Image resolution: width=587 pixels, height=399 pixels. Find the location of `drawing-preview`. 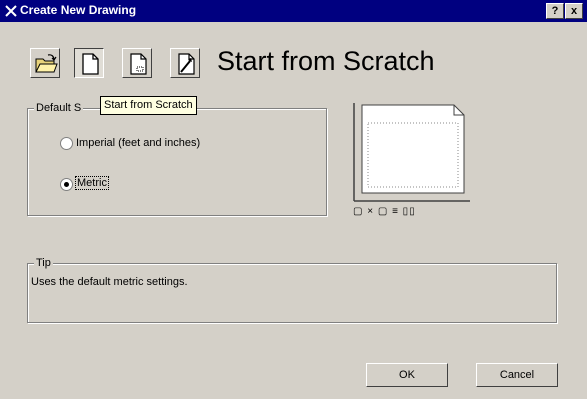

drawing-preview is located at coordinates (411, 152).